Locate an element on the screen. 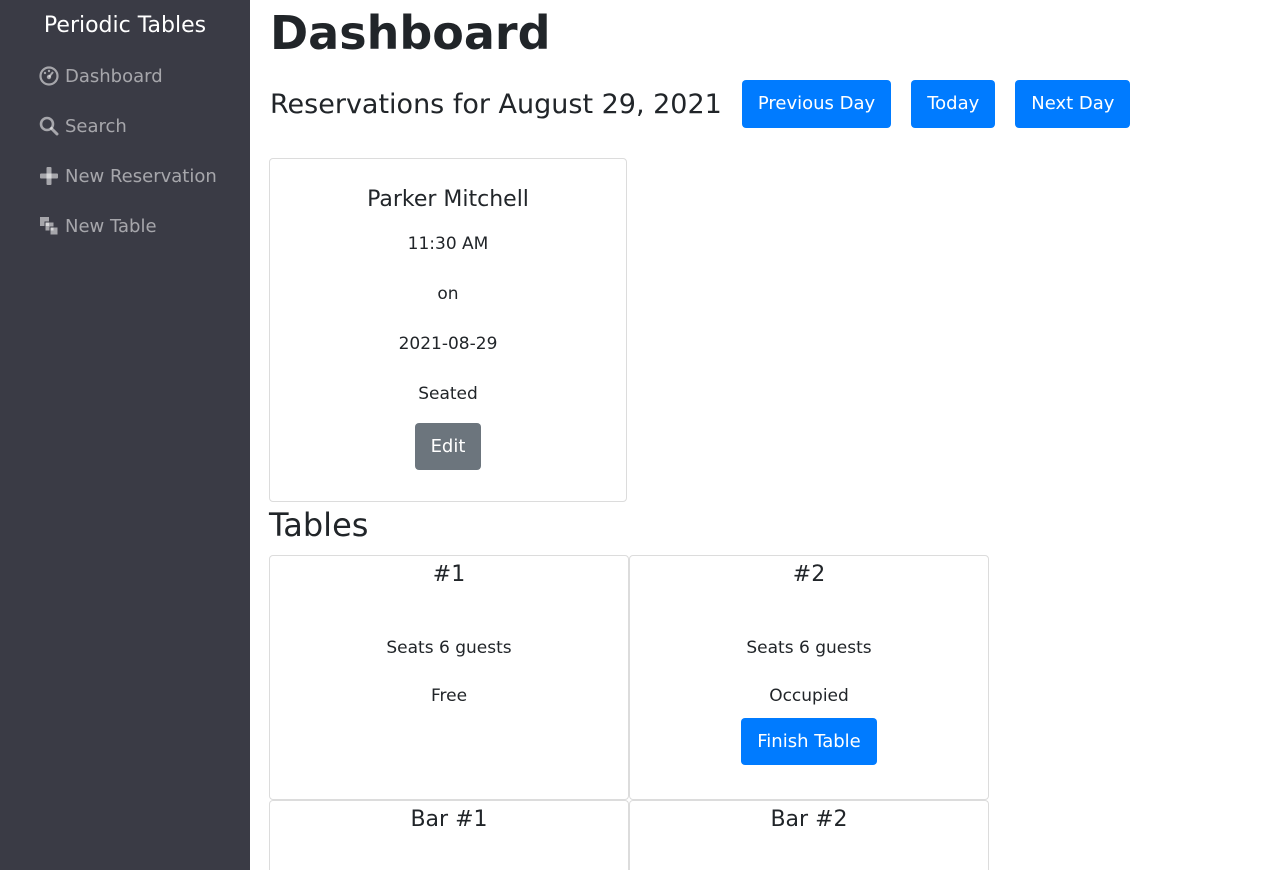  tables-heading: Tables is located at coordinates (319, 525).